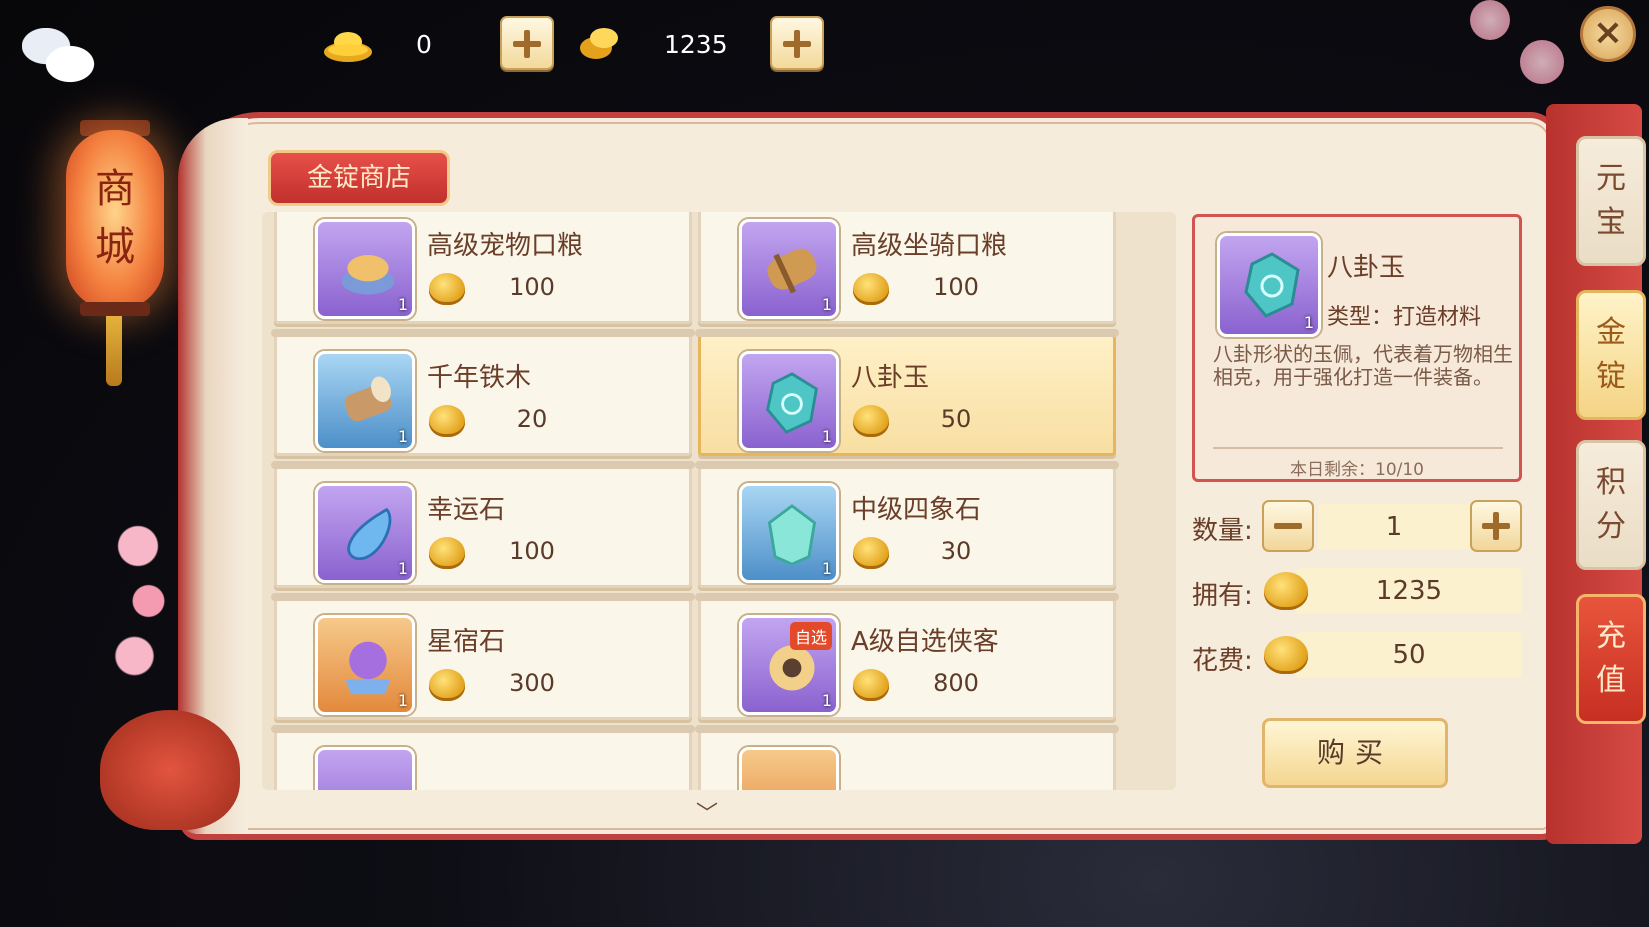 This screenshot has height=927, width=1649. What do you see at coordinates (115, 218) in the screenshot?
I see `lantern-title: 商 城` at bounding box center [115, 218].